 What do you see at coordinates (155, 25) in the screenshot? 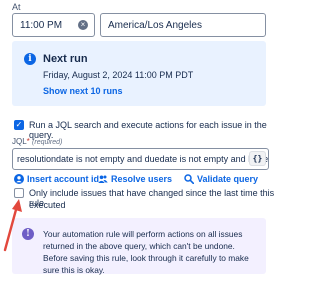
I see `timezone-value: America/Los Angeles` at bounding box center [155, 25].